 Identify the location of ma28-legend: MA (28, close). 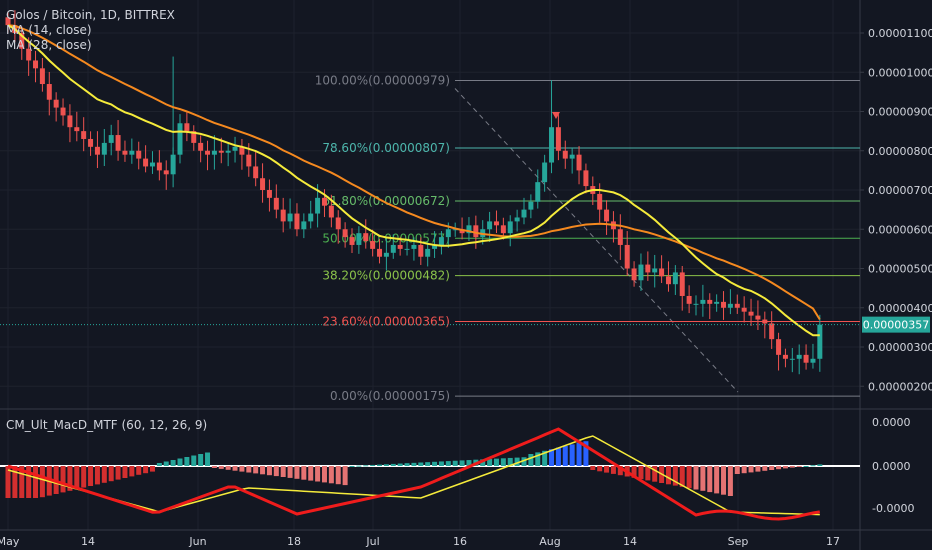
(90, 45).